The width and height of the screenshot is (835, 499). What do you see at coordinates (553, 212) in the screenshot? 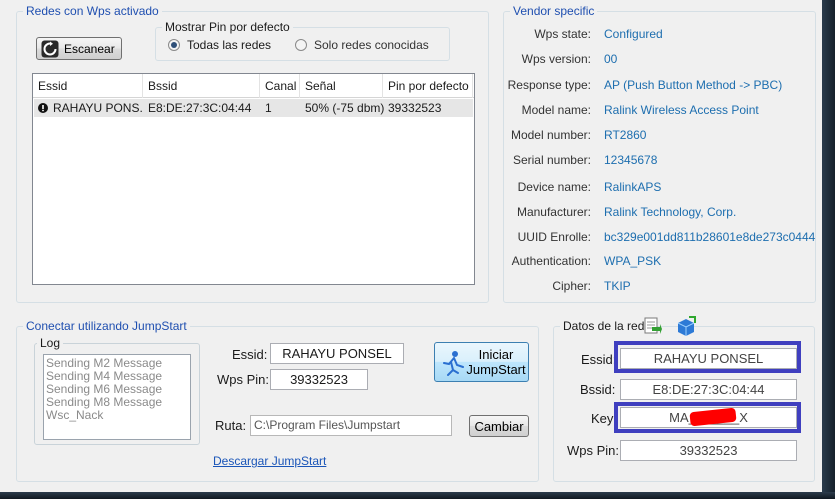
I see `vendor-label-manufacturer: Manufacturer:` at bounding box center [553, 212].